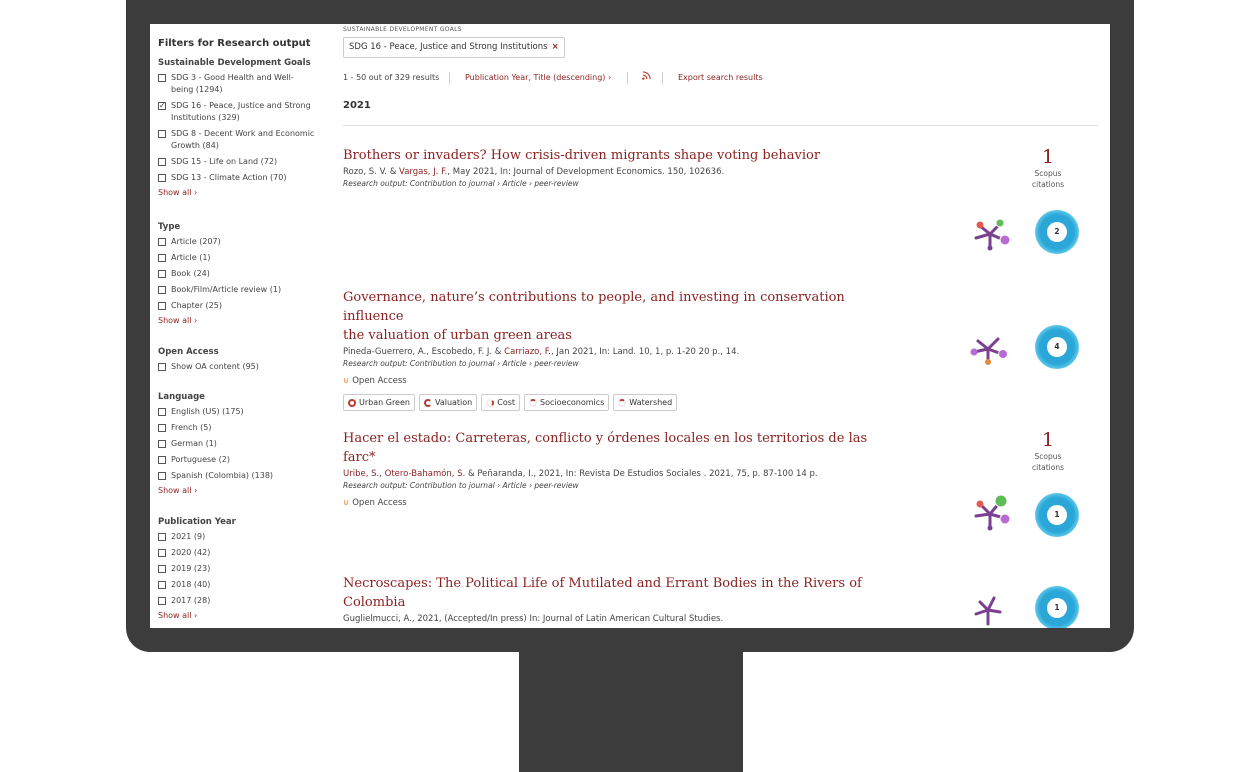 This screenshot has height=772, width=1260. Describe the element at coordinates (243, 460) in the screenshot. I see `filter-option: Portuguese (2)` at that location.